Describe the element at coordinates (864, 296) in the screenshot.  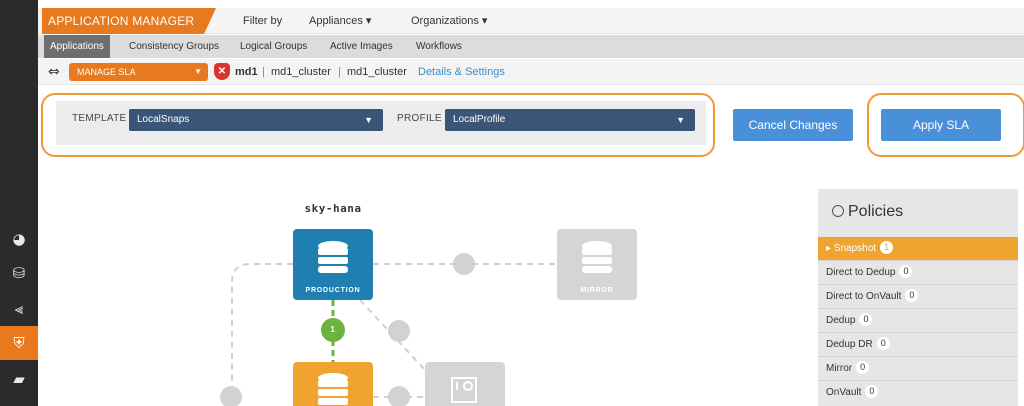
I see `policy-label: Direct to OnVault` at that location.